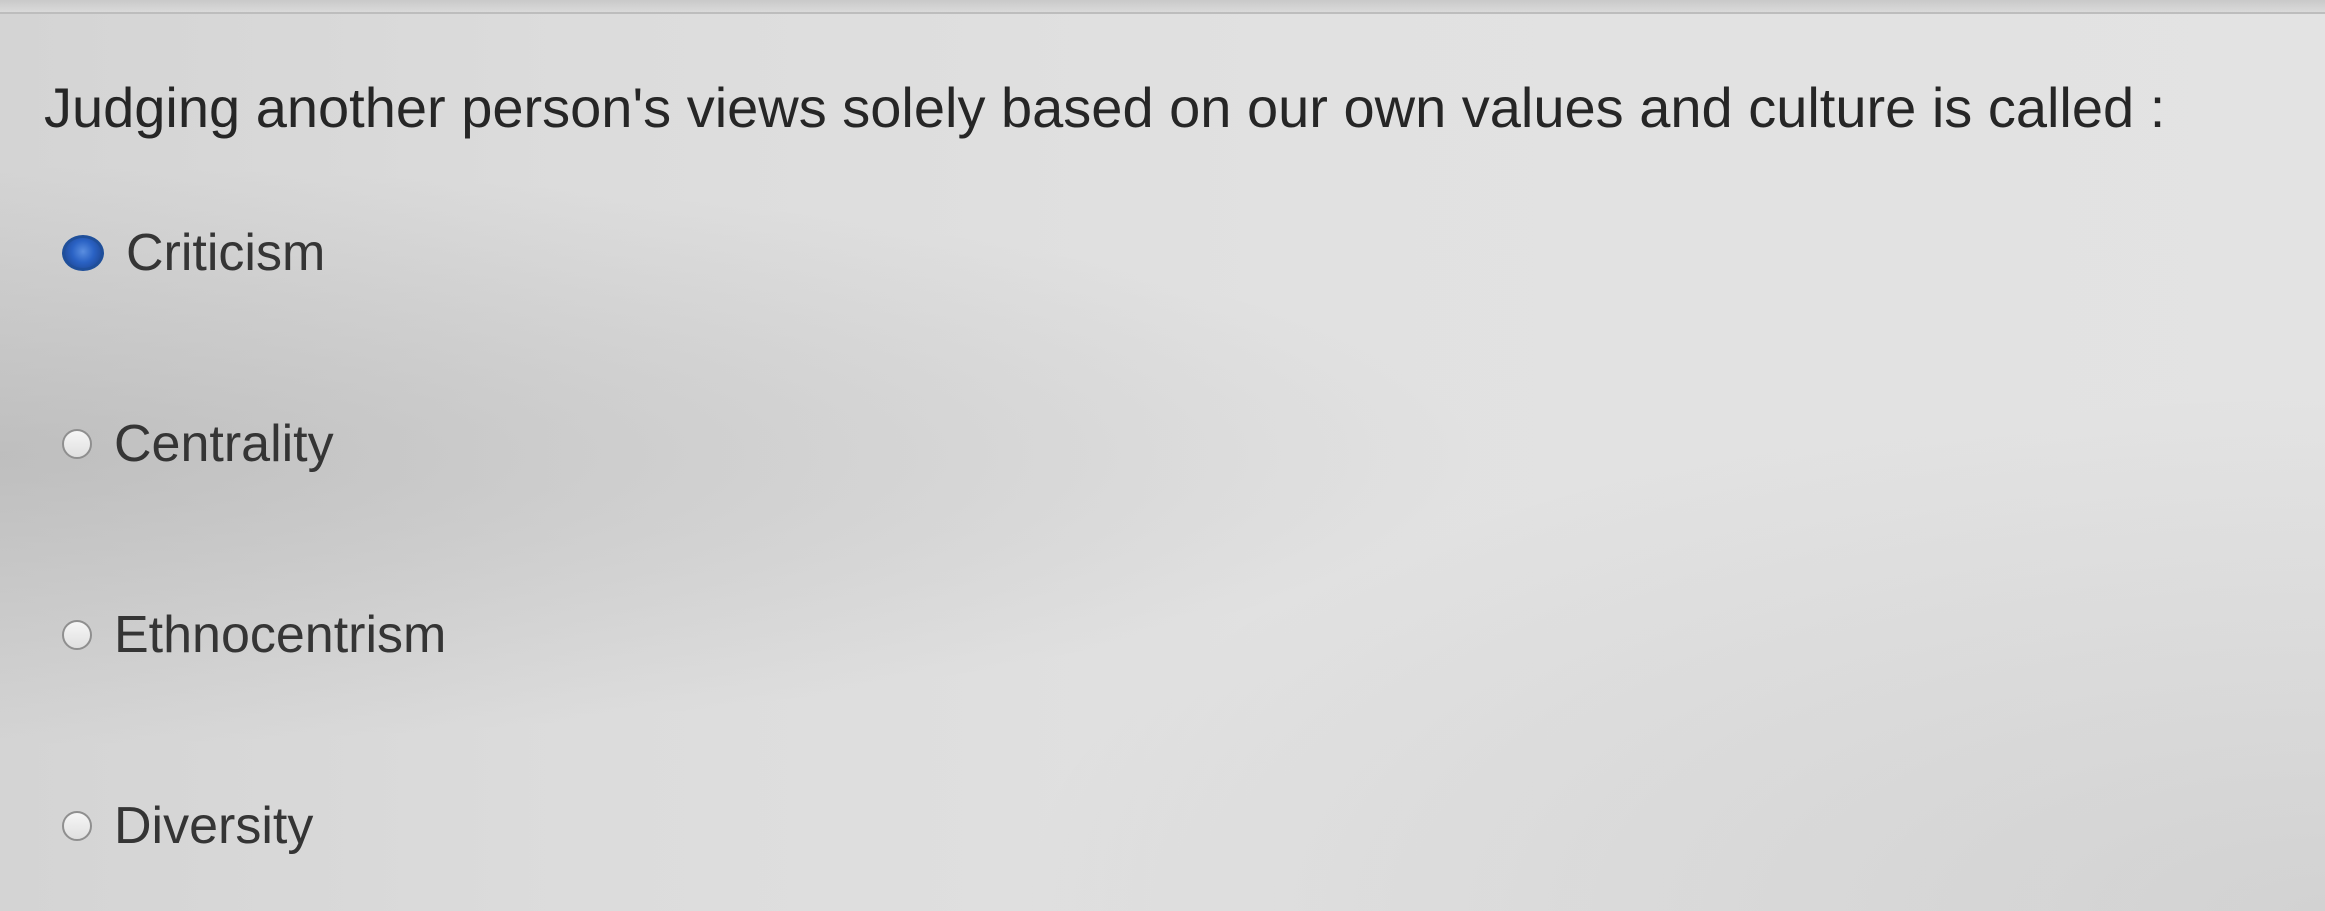  I want to click on option-ethnocentrism: Ethnocentrism, so click(562, 635).